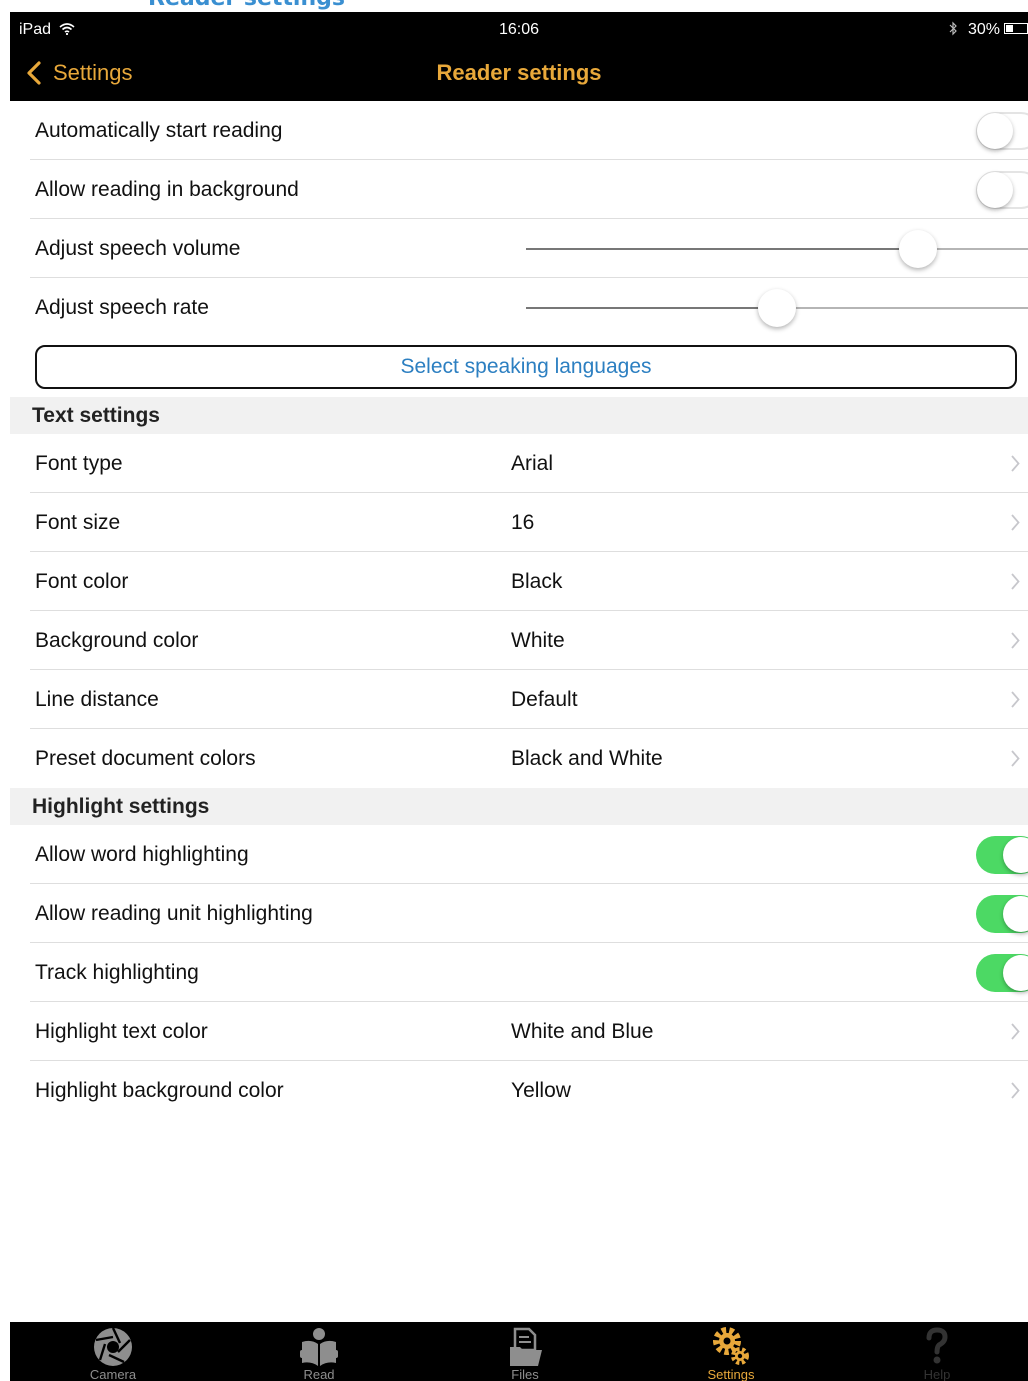 The width and height of the screenshot is (1028, 1381). I want to click on battery-icon, so click(1016, 28).